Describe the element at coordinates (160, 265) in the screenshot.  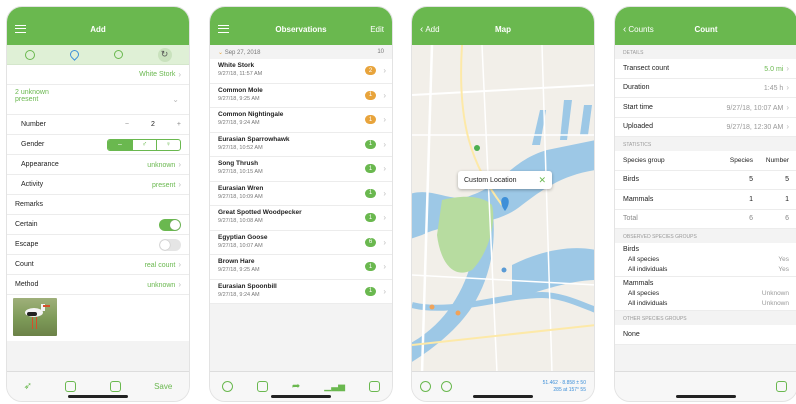
I see `count-value: real count` at that location.